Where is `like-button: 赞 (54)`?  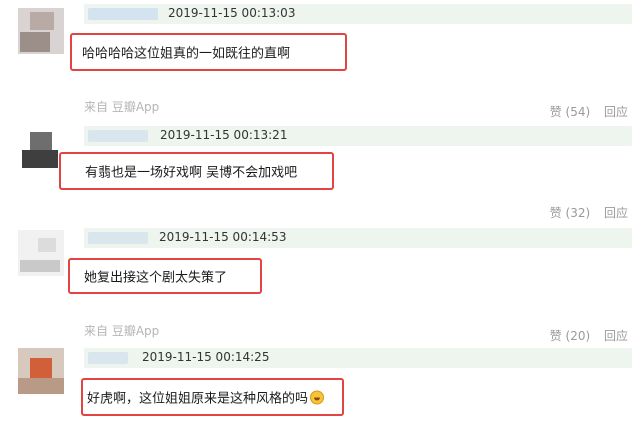 like-button: 赞 (54) is located at coordinates (570, 112).